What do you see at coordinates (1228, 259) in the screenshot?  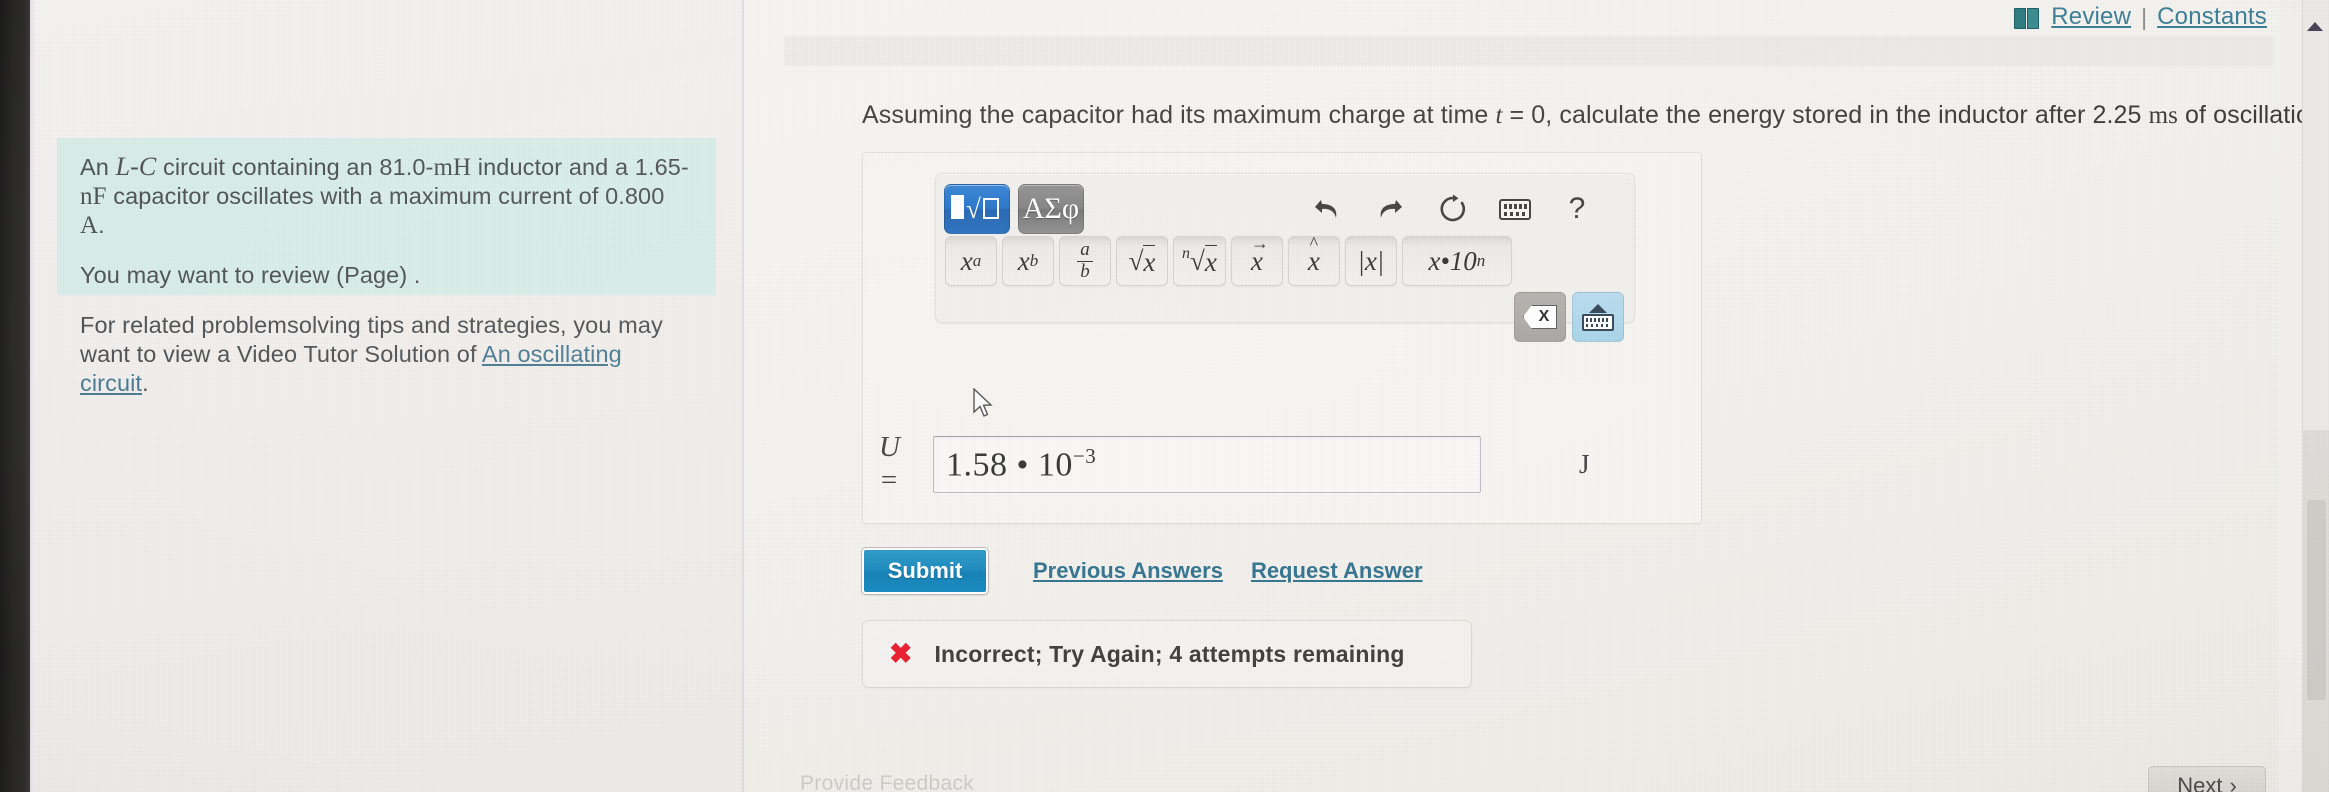 I see `toolbar-row-keys: xa xb ab √ x n √ x → x ^ x |x| x•10 n` at bounding box center [1228, 259].